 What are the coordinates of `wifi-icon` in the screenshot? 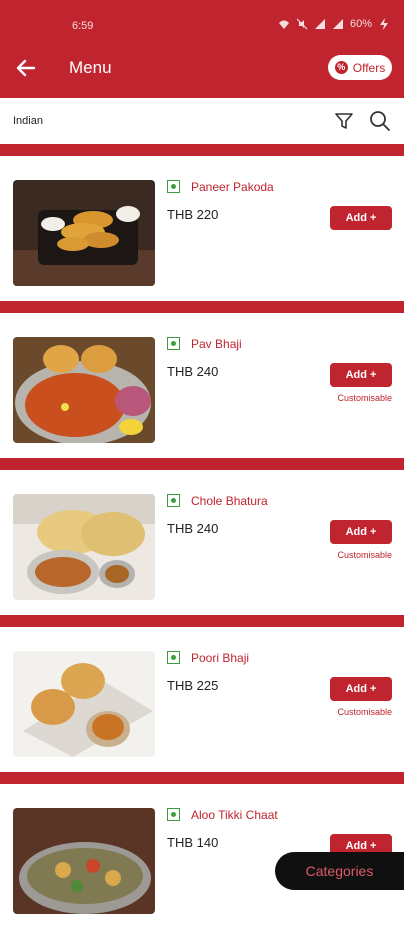 It's located at (284, 24).